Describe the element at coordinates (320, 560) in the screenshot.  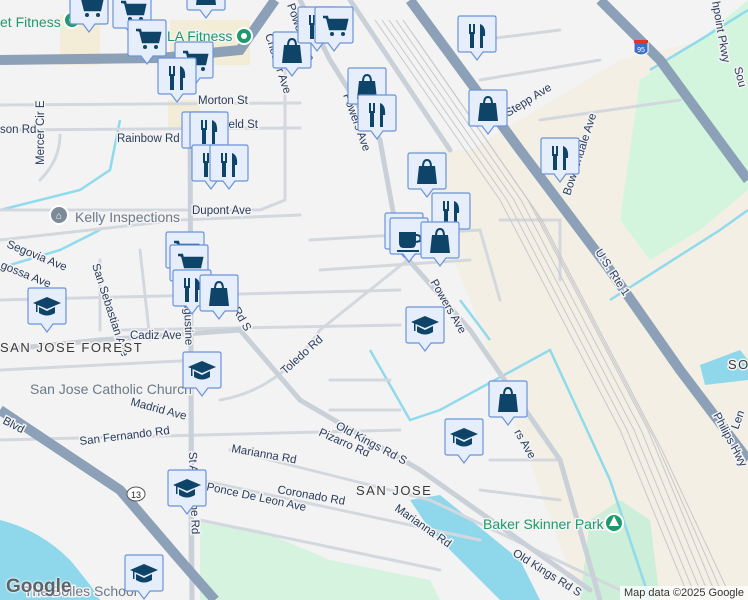
I see `golf-green-area` at that location.